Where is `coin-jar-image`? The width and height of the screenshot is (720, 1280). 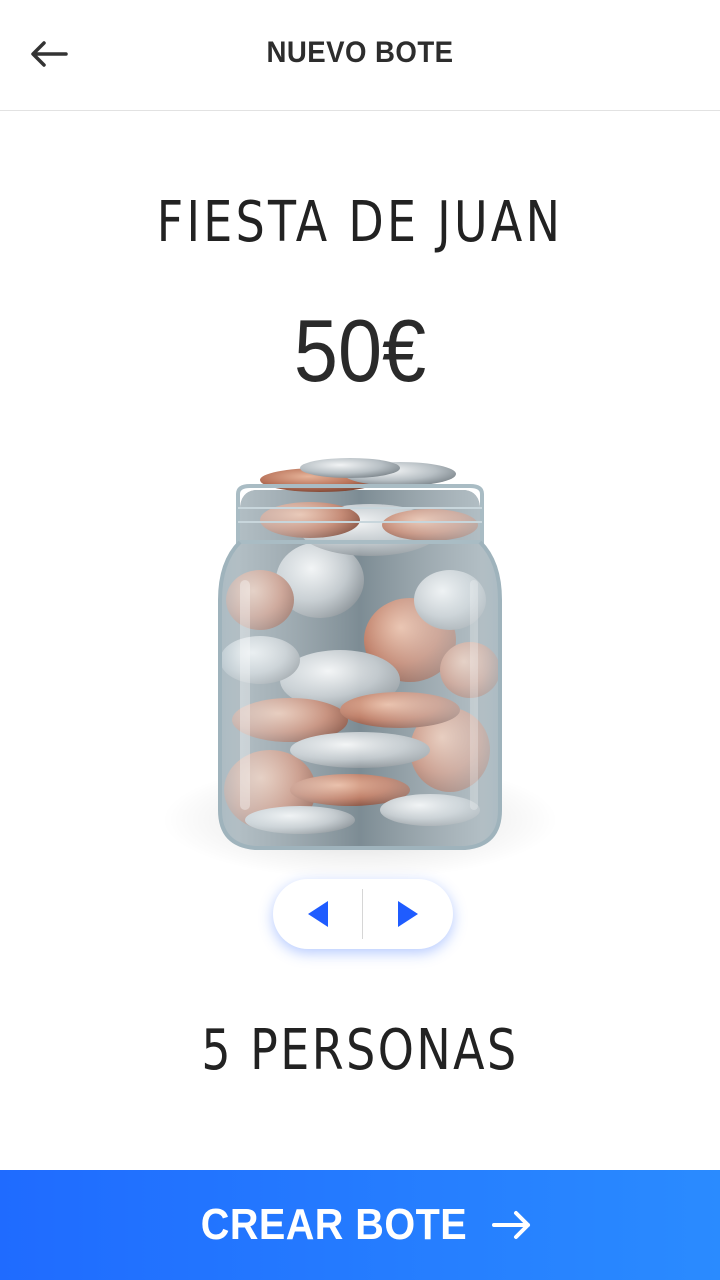 coin-jar-image is located at coordinates (360, 655).